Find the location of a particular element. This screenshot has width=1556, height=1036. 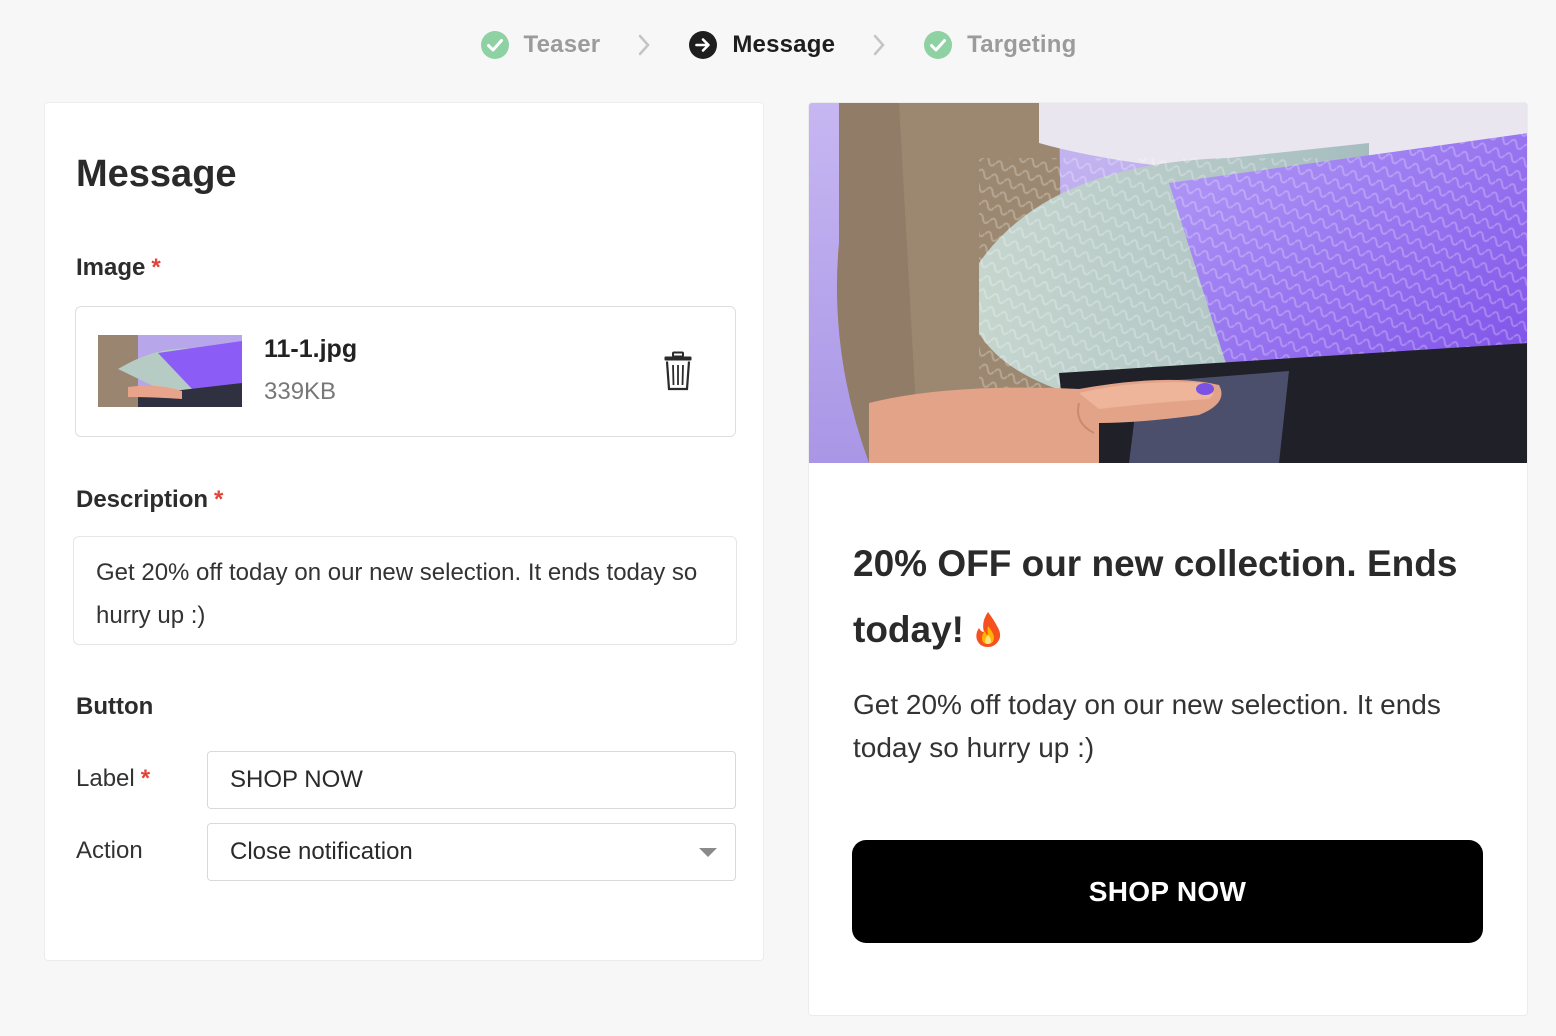

file-size: 339KB is located at coordinates (300, 391).